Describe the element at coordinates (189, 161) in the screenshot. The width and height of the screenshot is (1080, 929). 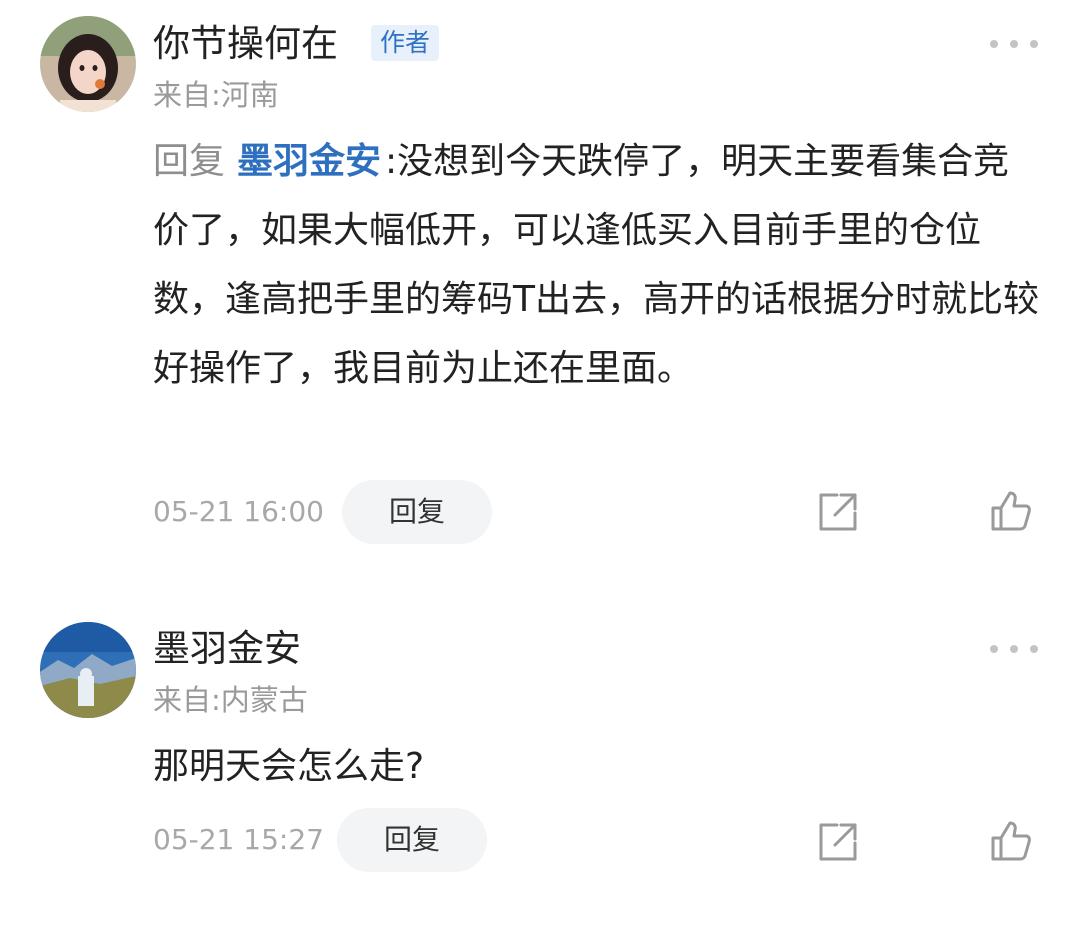
I see `reply-prefix: 回复` at that location.